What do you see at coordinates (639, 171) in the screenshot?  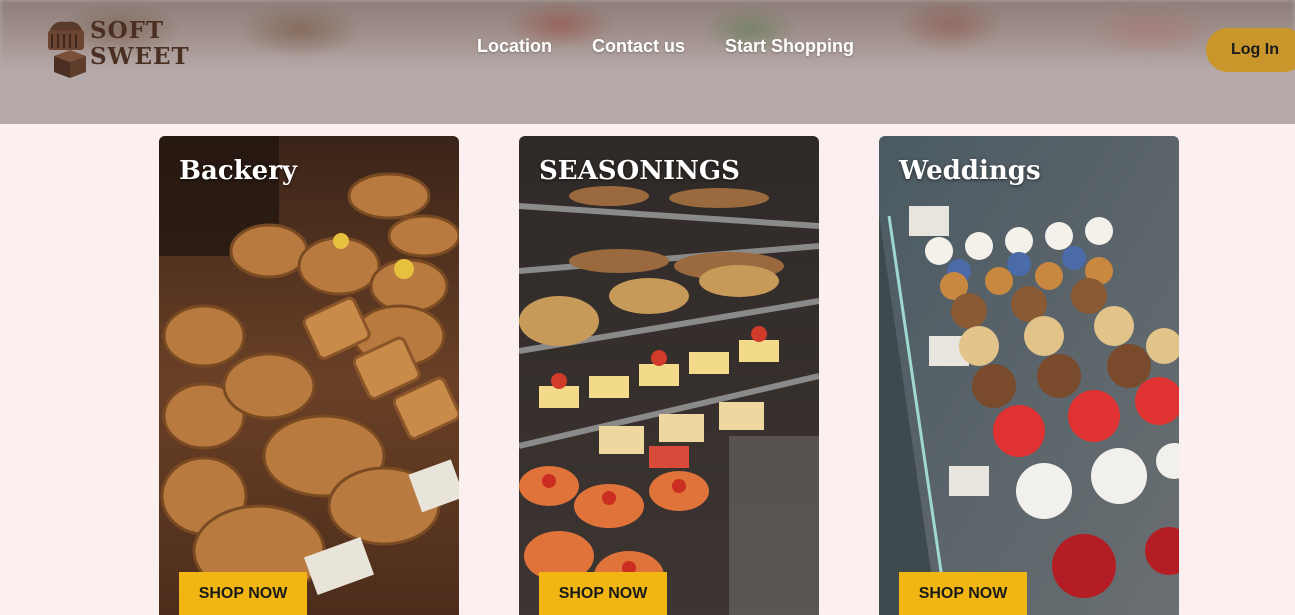 I see `card-title: SEASONINGS` at bounding box center [639, 171].